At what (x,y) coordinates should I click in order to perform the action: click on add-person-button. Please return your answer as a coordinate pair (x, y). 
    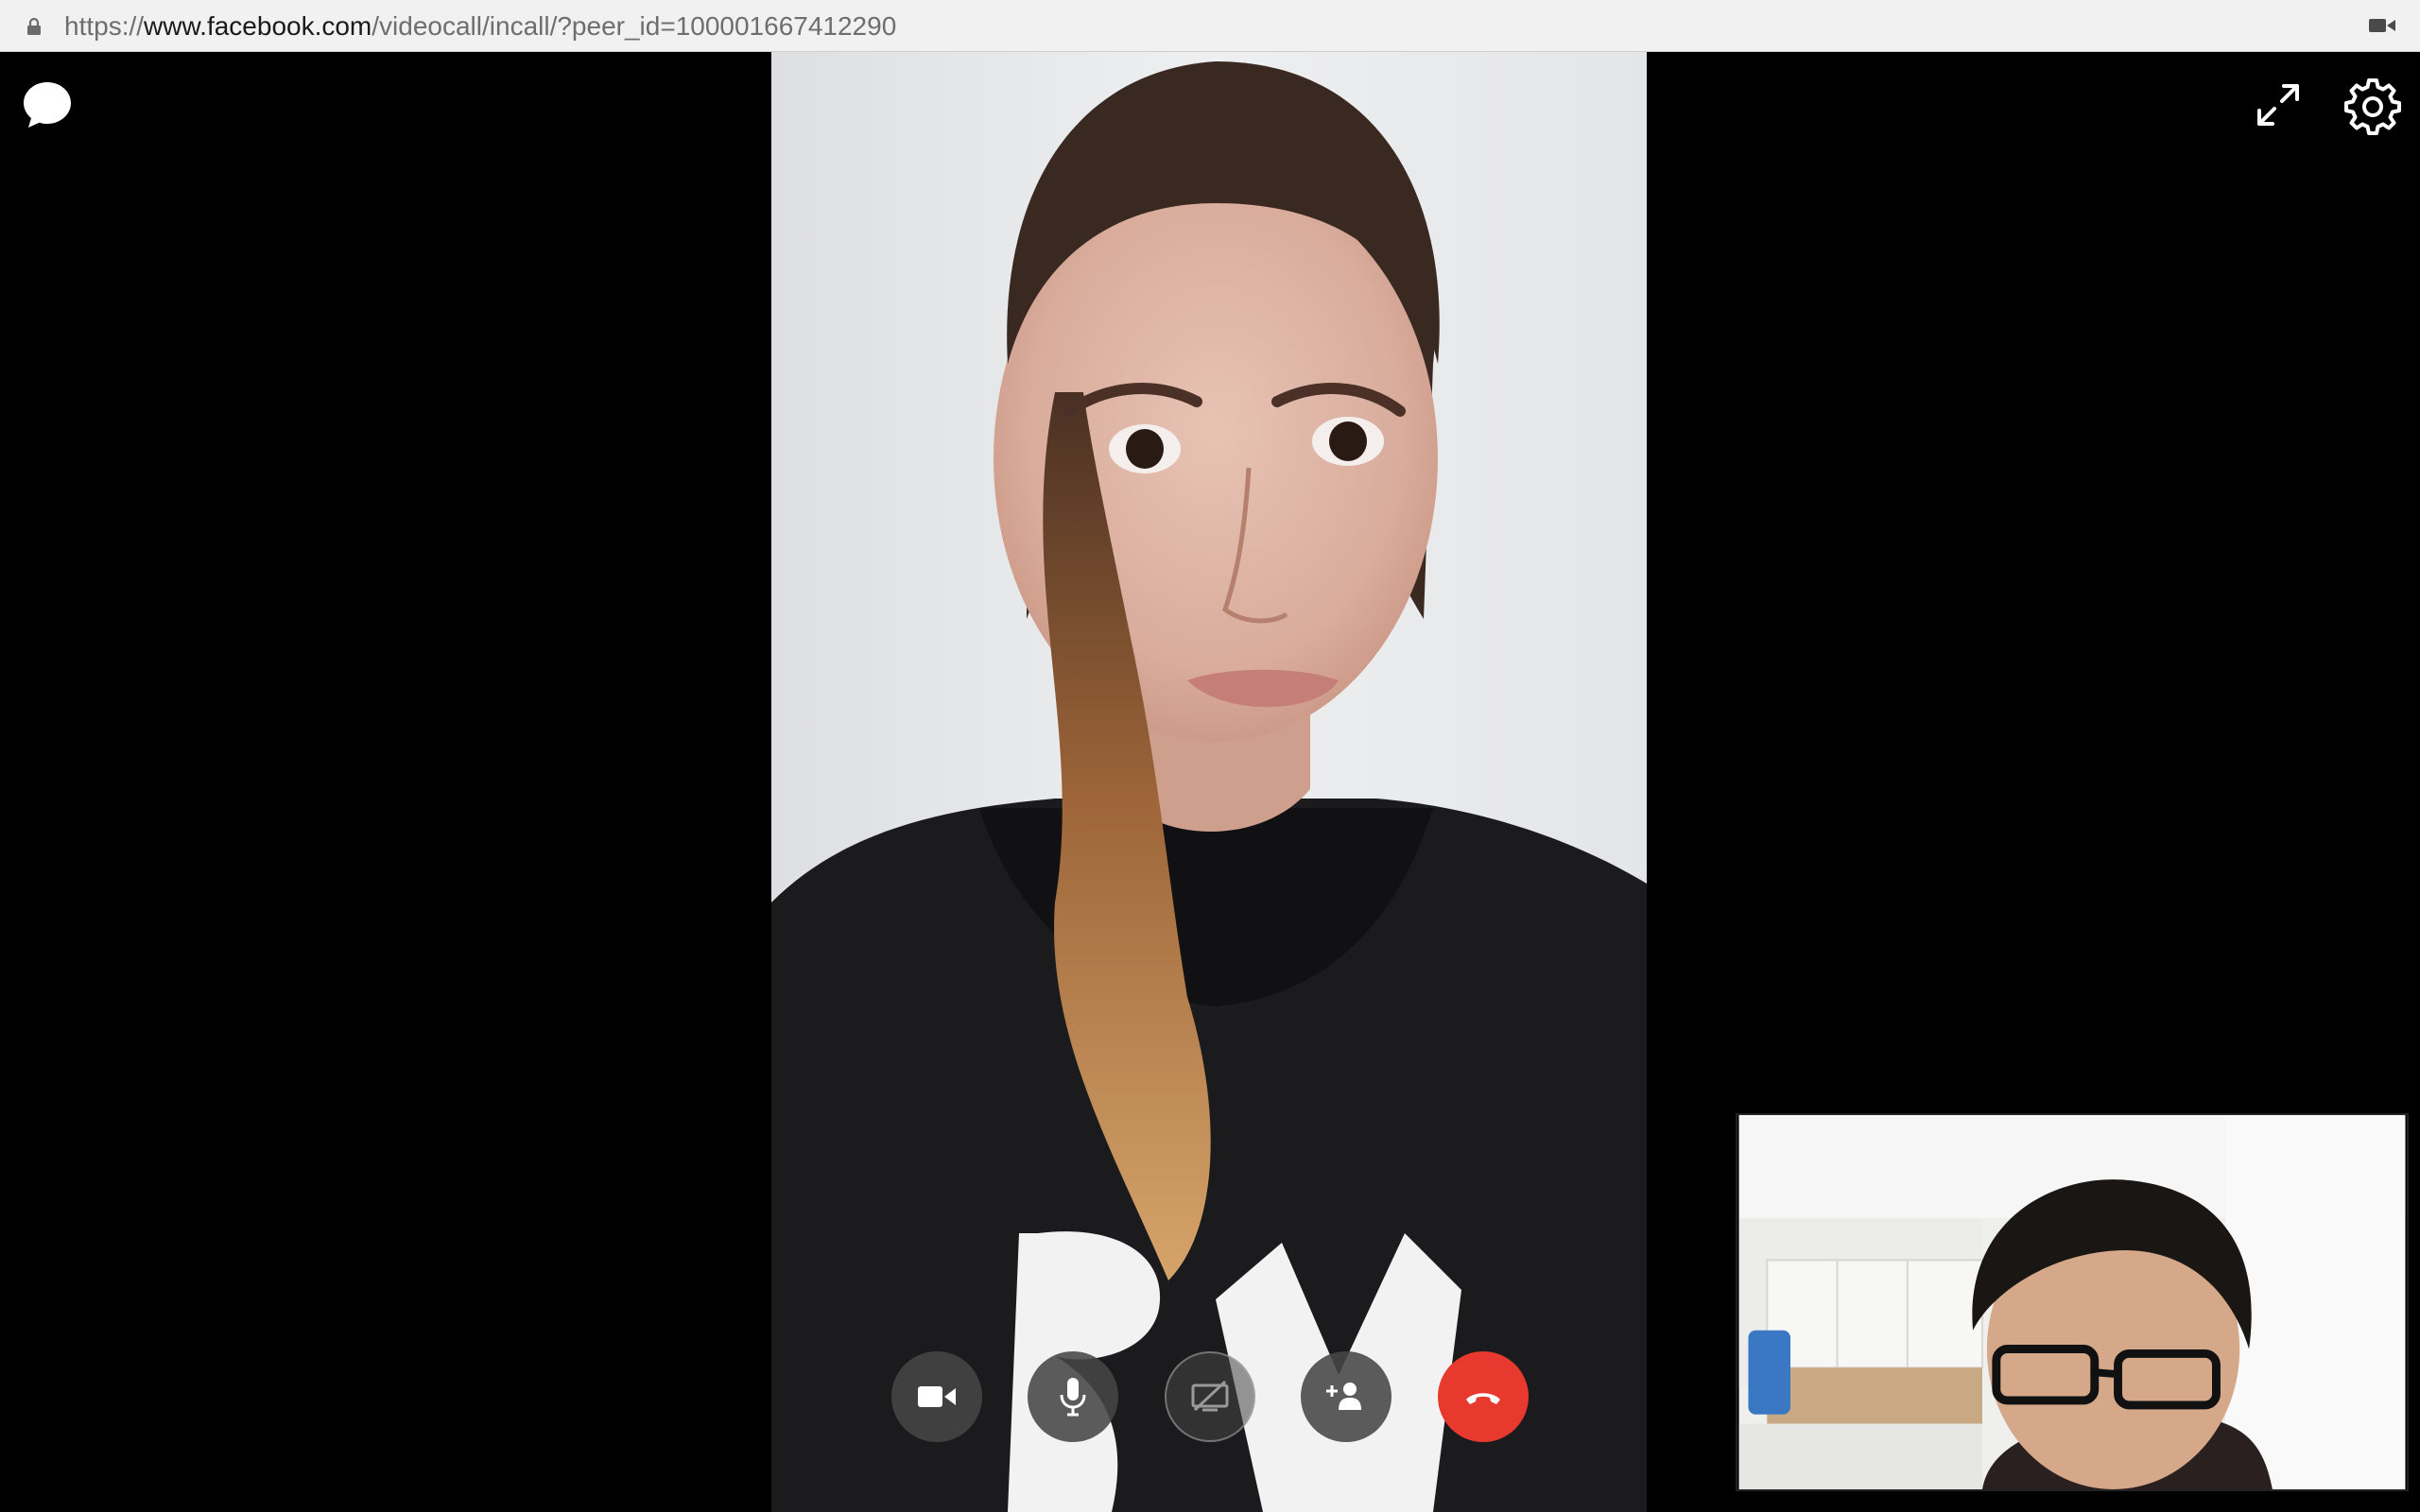
    Looking at the image, I should click on (1346, 1396).